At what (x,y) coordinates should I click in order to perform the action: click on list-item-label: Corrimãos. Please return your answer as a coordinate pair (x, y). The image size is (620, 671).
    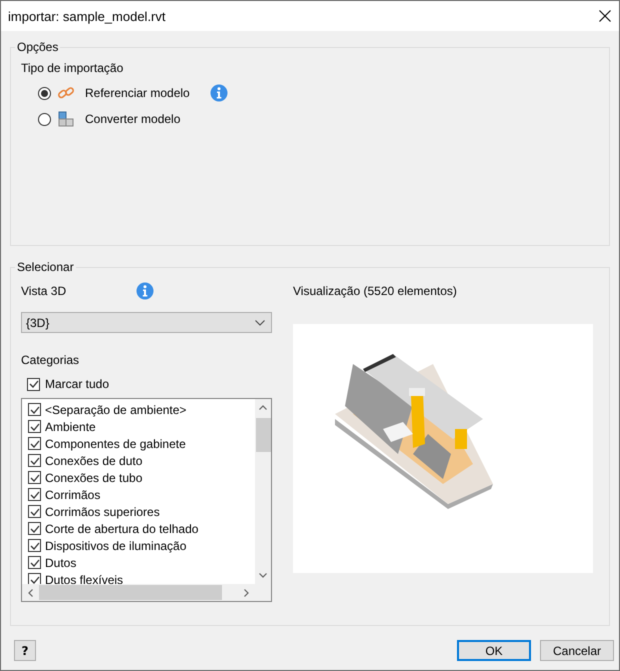
    Looking at the image, I should click on (72, 495).